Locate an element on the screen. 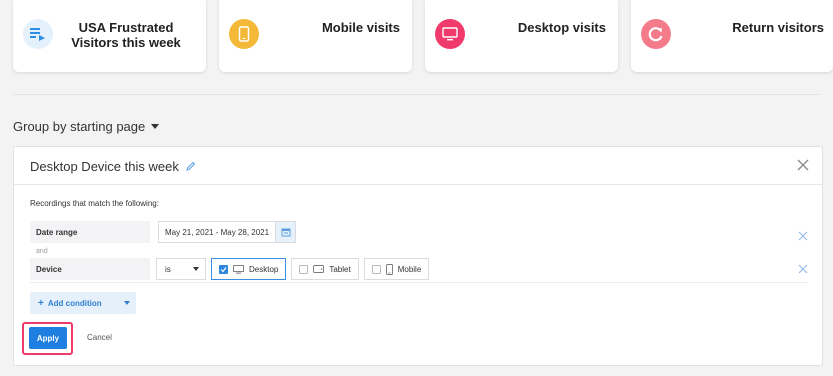 This screenshot has height=376, width=833. cancel-button: Cancel is located at coordinates (99, 337).